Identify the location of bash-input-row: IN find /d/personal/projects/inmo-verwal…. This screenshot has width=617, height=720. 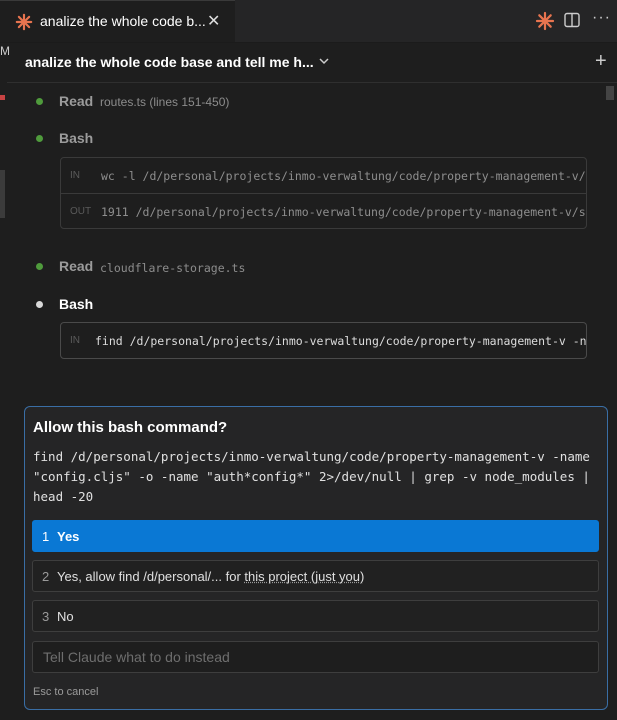
(324, 340).